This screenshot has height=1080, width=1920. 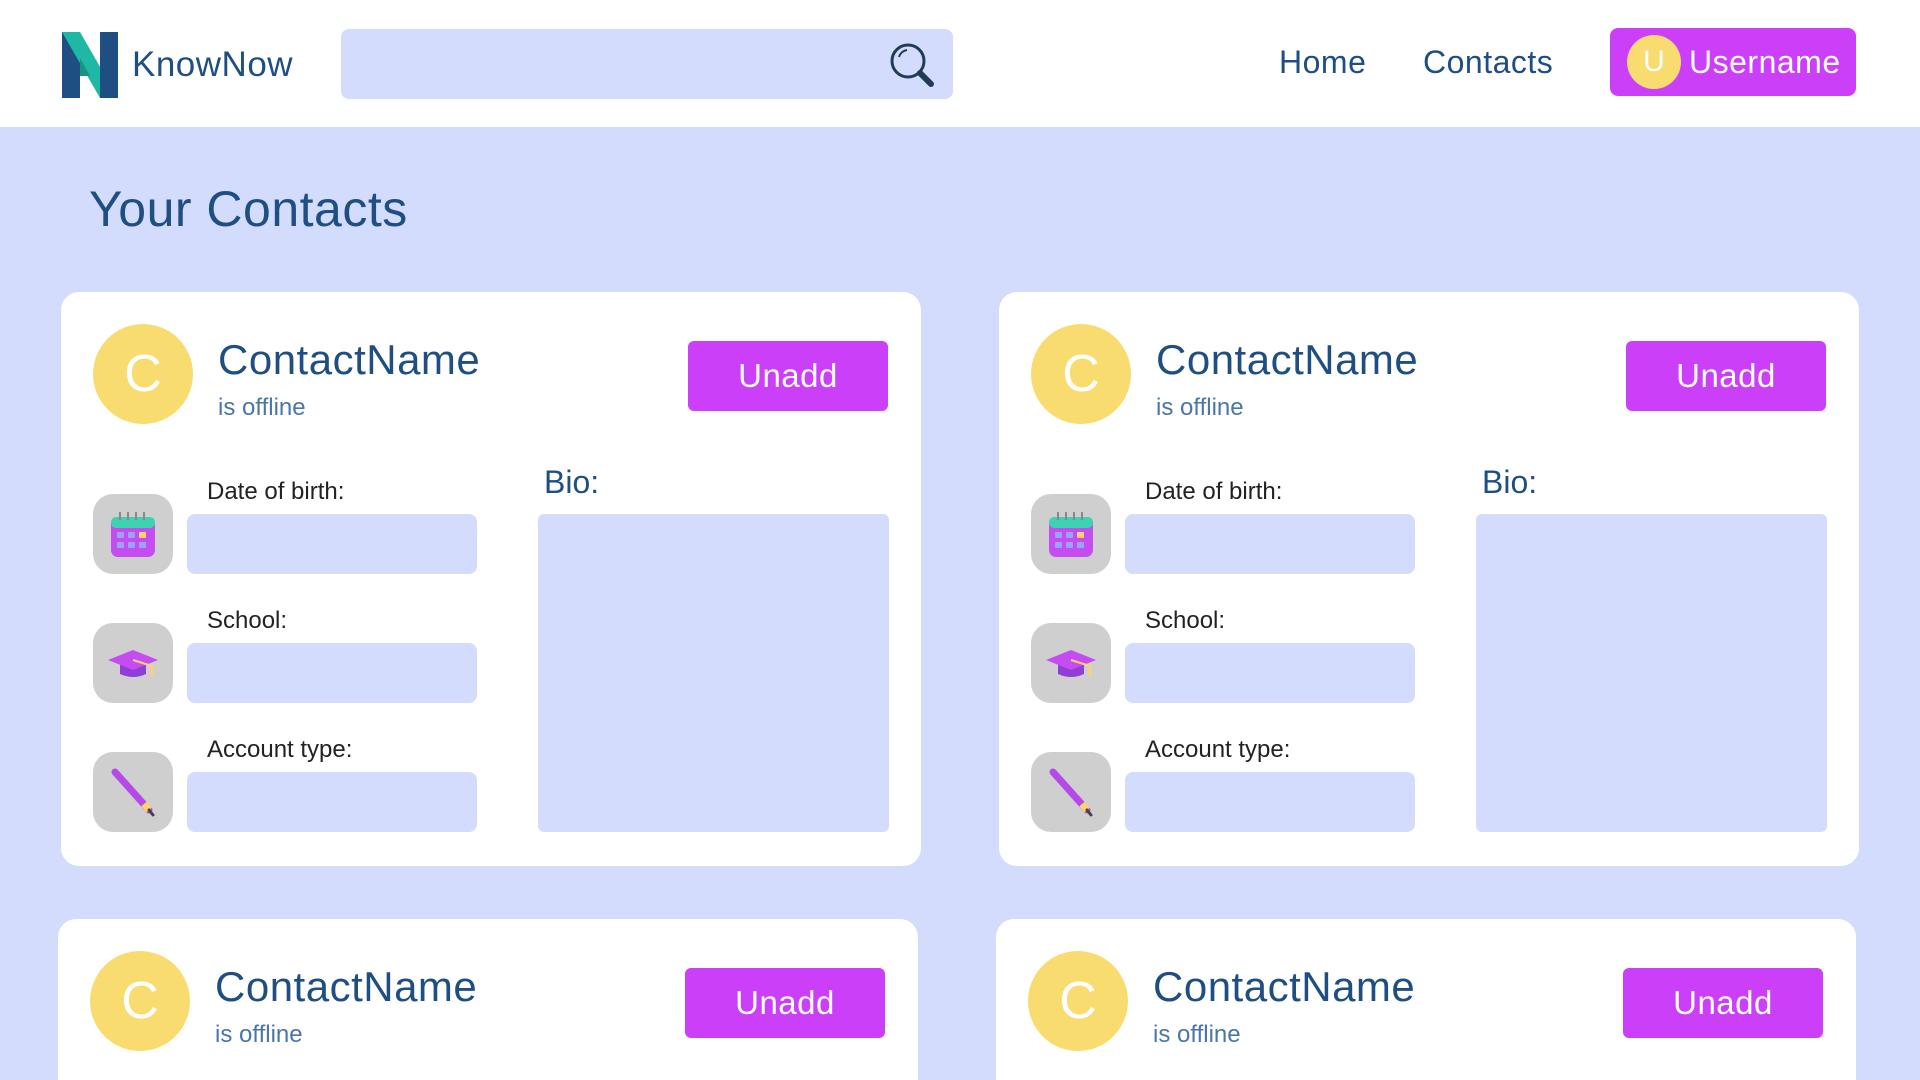 What do you see at coordinates (1654, 62) in the screenshot?
I see `user-avatar: U` at bounding box center [1654, 62].